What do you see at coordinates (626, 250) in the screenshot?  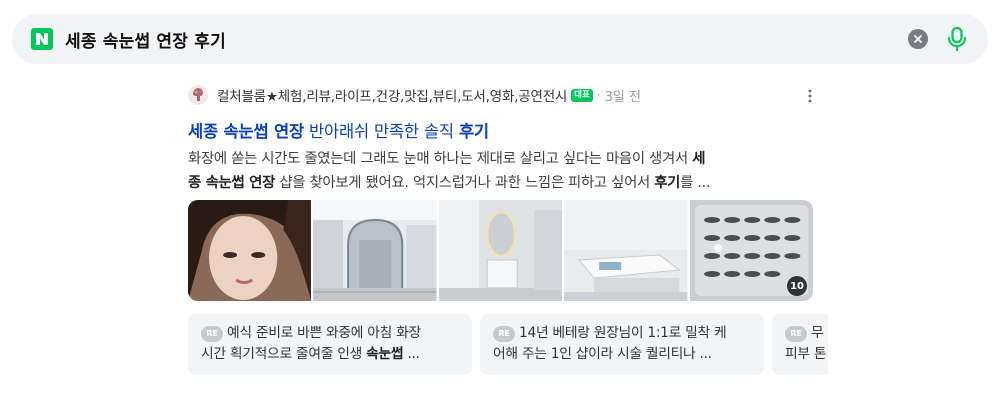 I see `thumbnail-treatment-bed` at bounding box center [626, 250].